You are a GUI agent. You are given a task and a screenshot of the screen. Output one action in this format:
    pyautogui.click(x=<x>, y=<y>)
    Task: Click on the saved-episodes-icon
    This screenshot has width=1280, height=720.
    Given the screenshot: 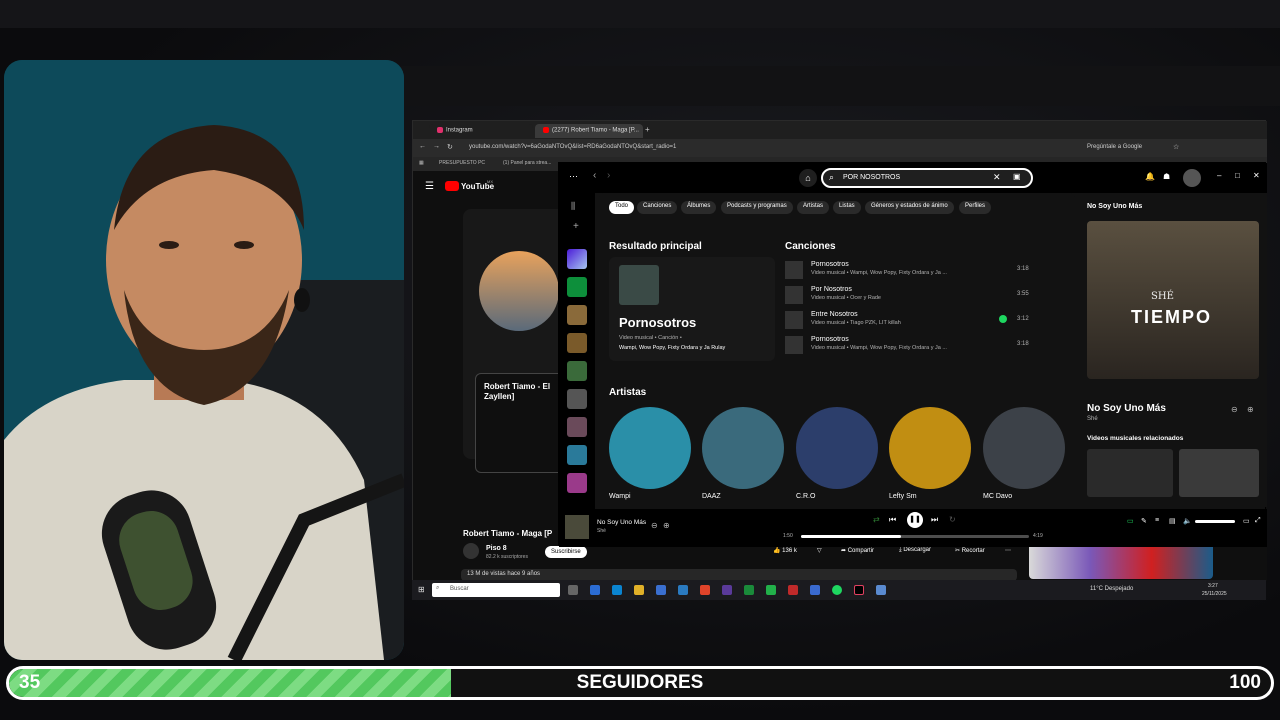 What is the action you would take?
    pyautogui.click(x=577, y=287)
    